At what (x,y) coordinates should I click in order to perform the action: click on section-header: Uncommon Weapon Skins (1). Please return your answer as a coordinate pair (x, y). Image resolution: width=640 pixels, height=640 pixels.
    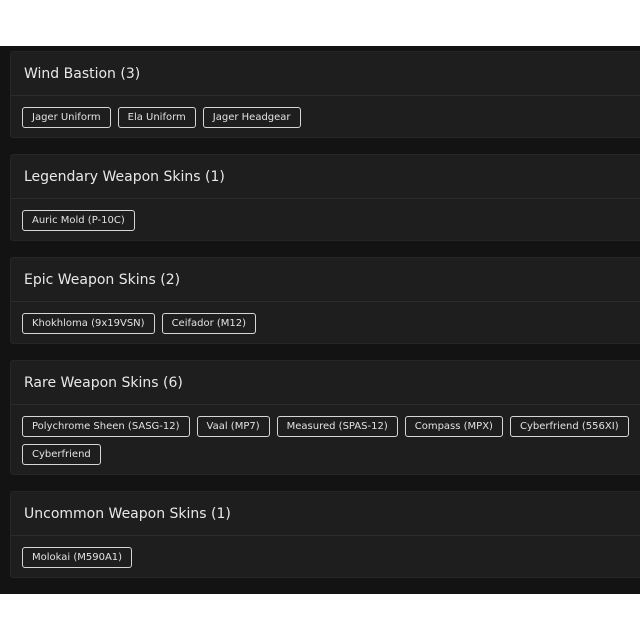
    Looking at the image, I should click on (325, 514).